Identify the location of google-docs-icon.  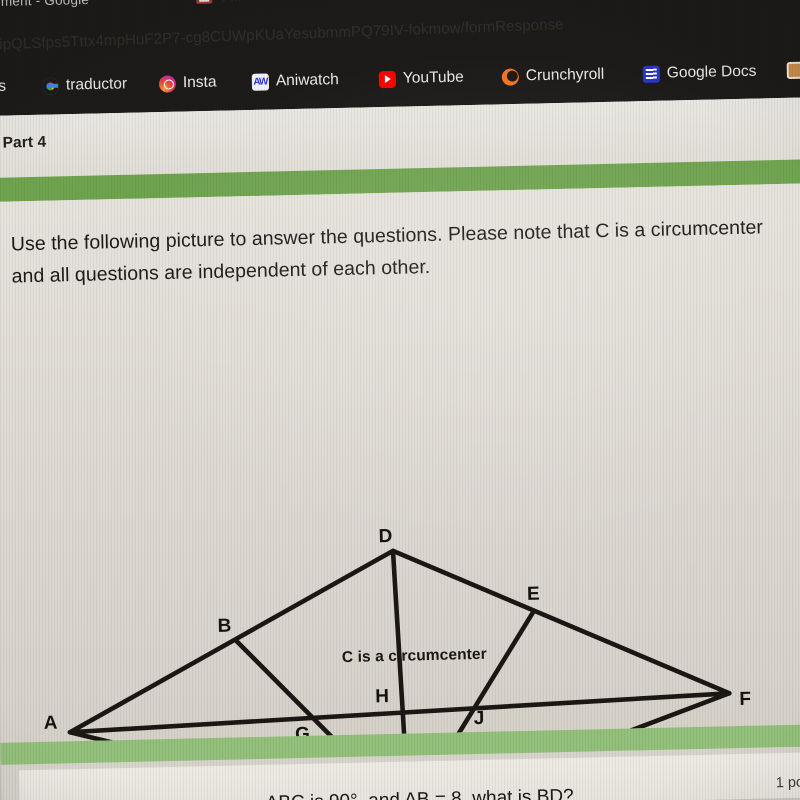
(651, 74).